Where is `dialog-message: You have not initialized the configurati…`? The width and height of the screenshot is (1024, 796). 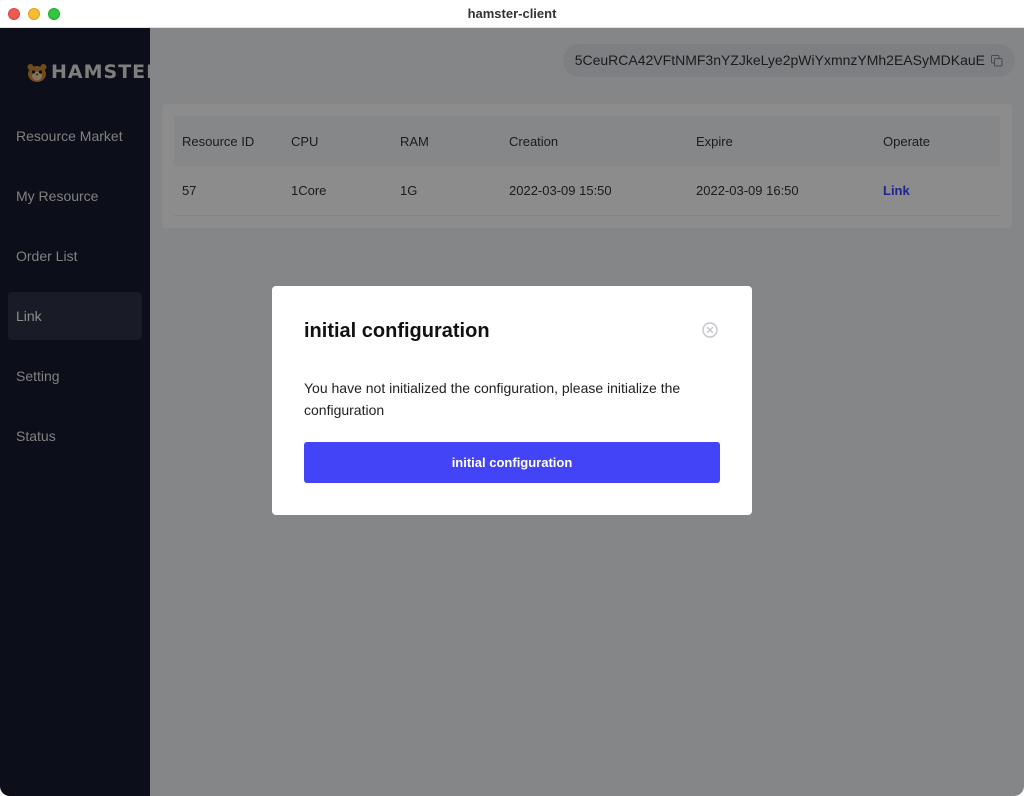 dialog-message: You have not initialized the configurati… is located at coordinates (492, 399).